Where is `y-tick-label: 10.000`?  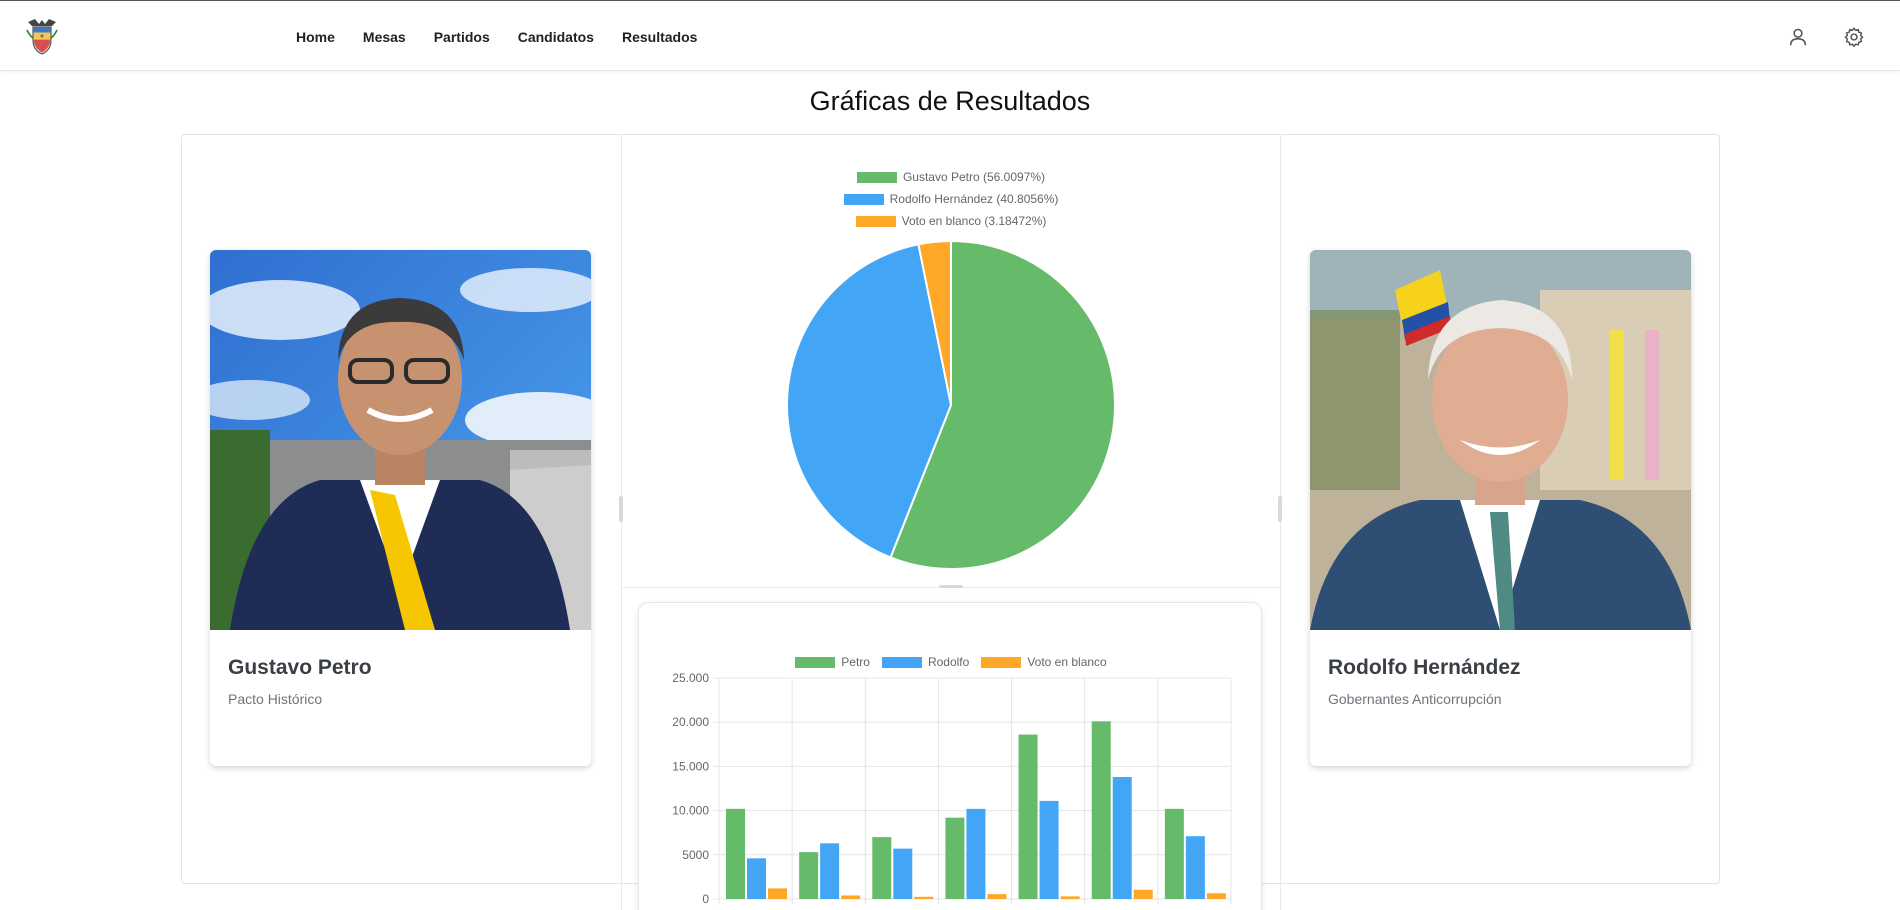
y-tick-label: 10.000 is located at coordinates (690, 811).